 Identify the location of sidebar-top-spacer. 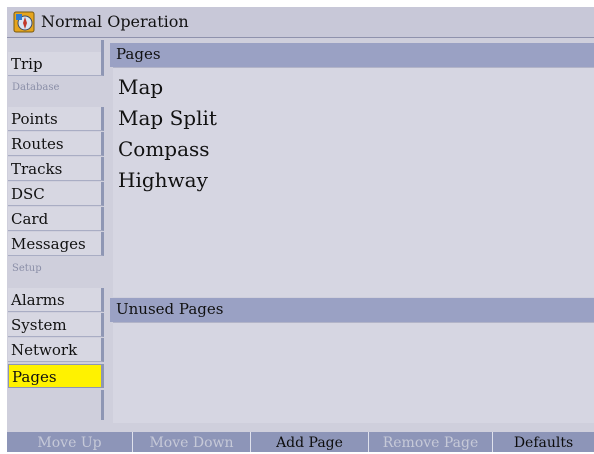
(56, 46).